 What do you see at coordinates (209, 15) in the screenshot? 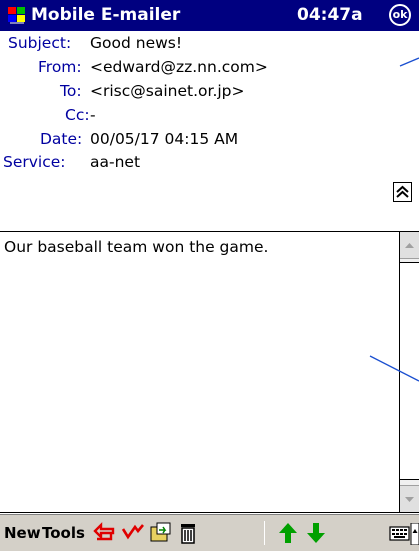
I see `title-bar: Mobile E-mailer 04:47a ok` at bounding box center [209, 15].